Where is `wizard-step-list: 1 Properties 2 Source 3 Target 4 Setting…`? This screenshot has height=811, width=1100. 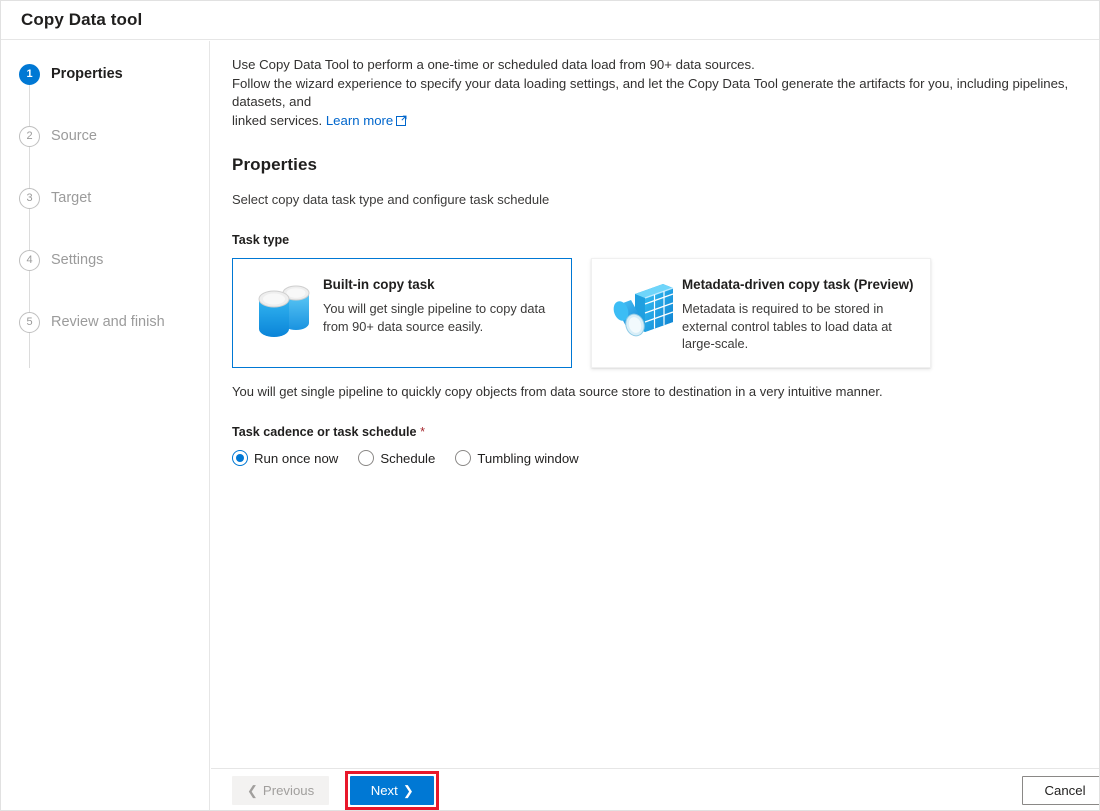 wizard-step-list: 1 Properties 2 Source 3 Target 4 Setting… is located at coordinates (105, 214).